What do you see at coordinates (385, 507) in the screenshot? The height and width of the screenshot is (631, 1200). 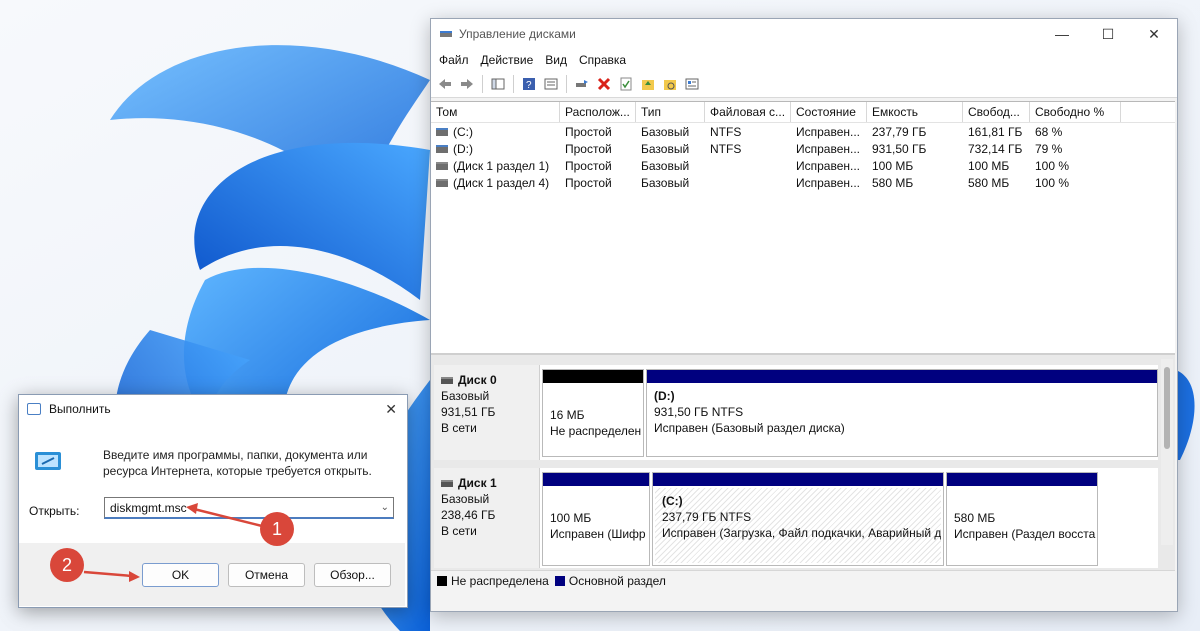 I see `chevron-down-icon: ⌄` at bounding box center [385, 507].